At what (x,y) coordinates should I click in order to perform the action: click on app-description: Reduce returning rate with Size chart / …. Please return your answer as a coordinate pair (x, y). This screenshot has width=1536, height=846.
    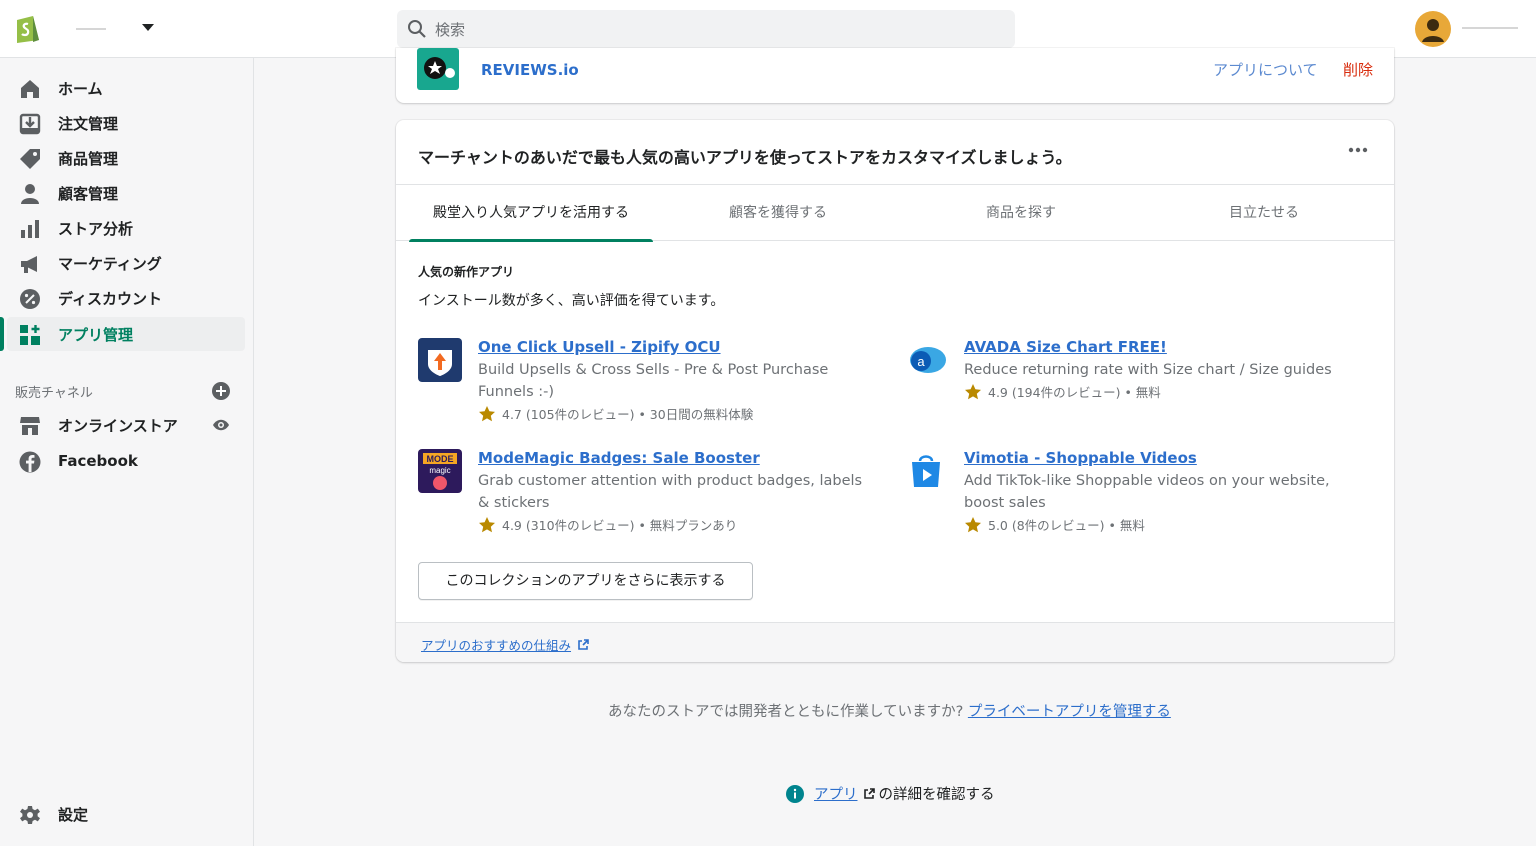
    Looking at the image, I should click on (1148, 370).